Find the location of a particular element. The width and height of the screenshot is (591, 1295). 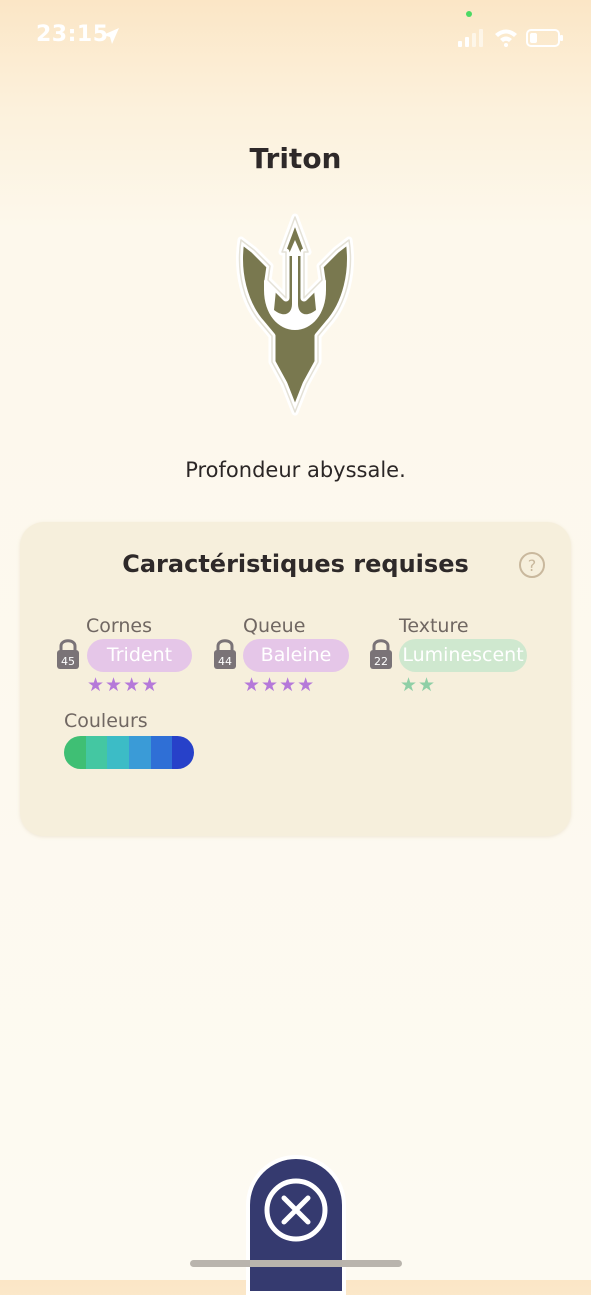

home-indicator is located at coordinates (296, 1263).